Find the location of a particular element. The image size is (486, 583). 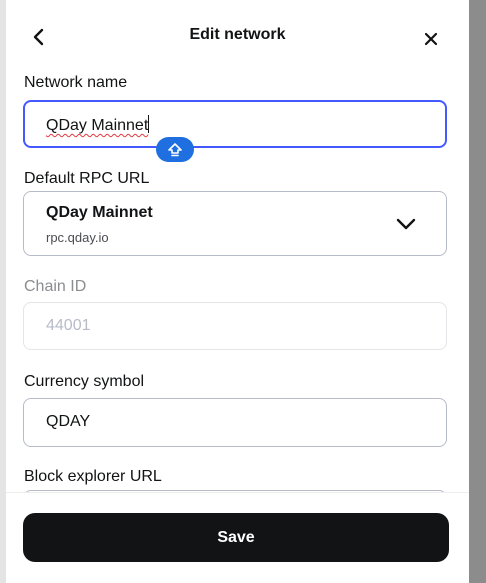

close-icon is located at coordinates (431, 39).